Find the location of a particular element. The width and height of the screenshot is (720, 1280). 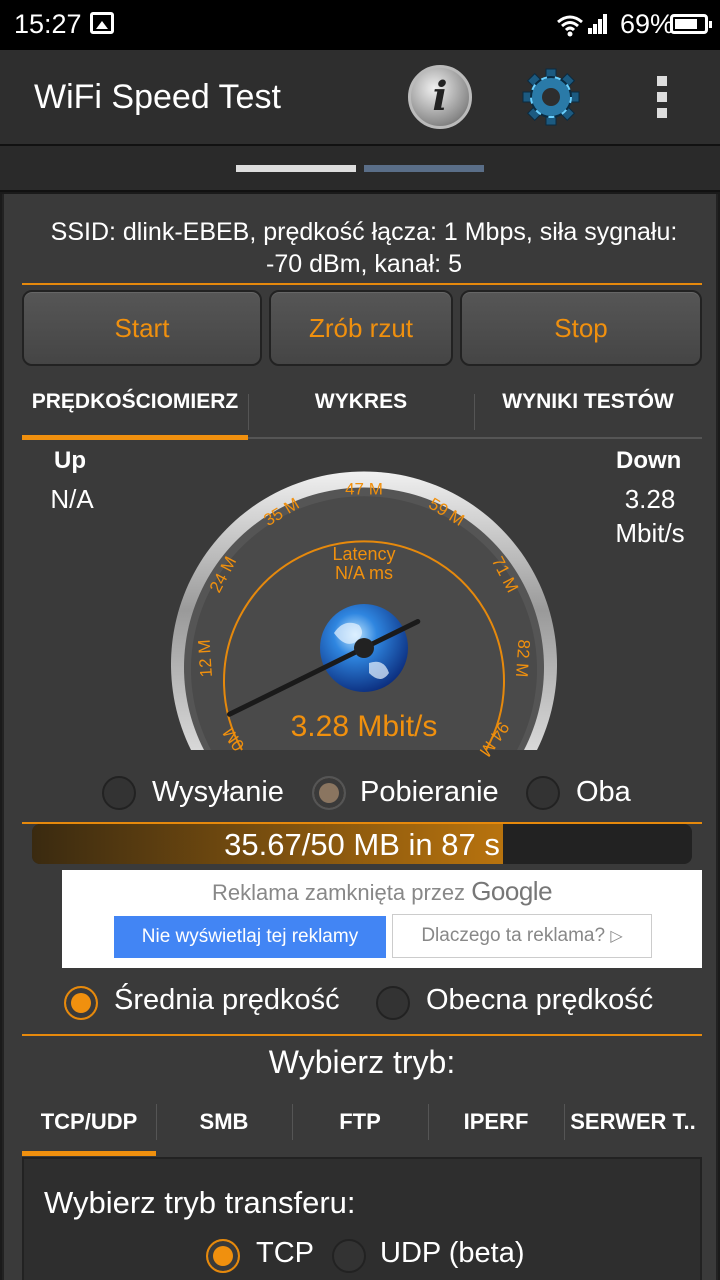

mode-tab-ftp: FTP is located at coordinates (360, 1126).